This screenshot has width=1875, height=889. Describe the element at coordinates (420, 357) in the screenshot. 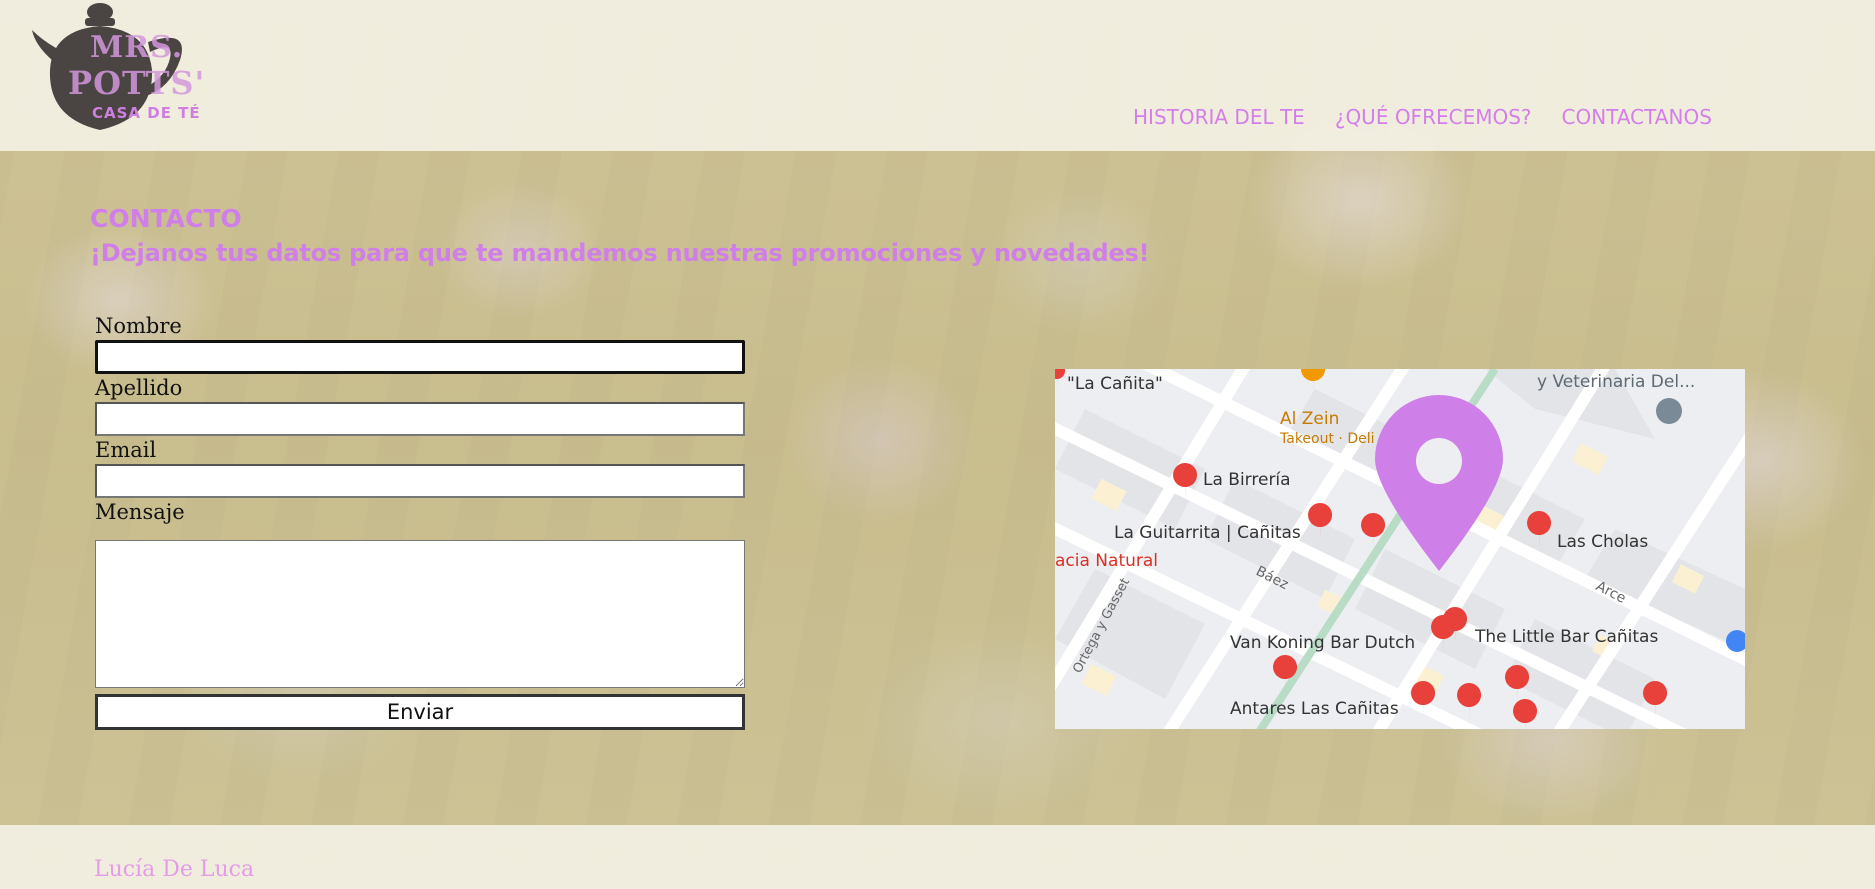

I see `nombre-input` at that location.